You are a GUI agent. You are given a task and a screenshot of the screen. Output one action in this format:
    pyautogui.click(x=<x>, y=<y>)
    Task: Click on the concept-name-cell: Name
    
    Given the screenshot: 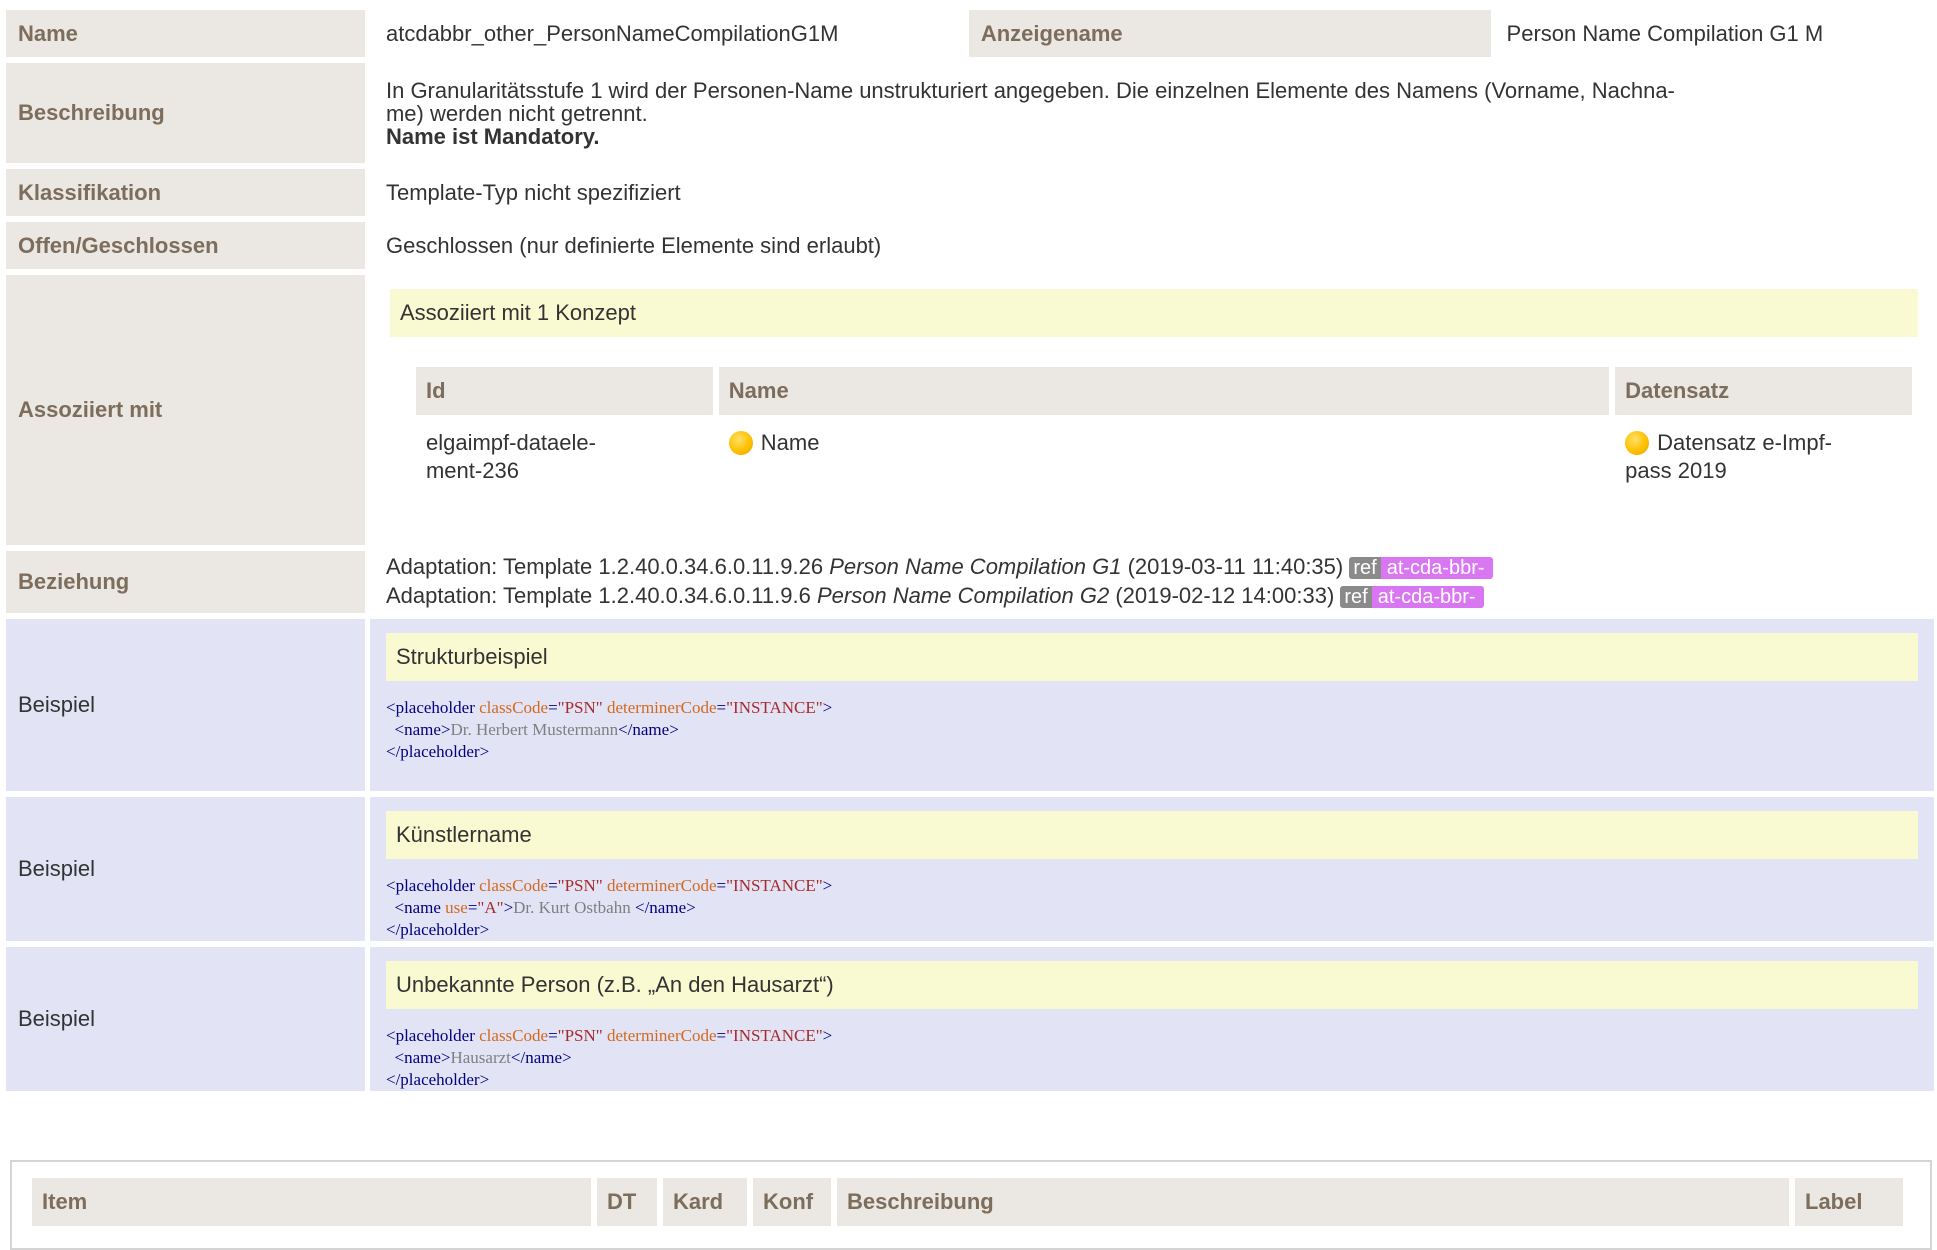 What is the action you would take?
    pyautogui.click(x=1164, y=450)
    